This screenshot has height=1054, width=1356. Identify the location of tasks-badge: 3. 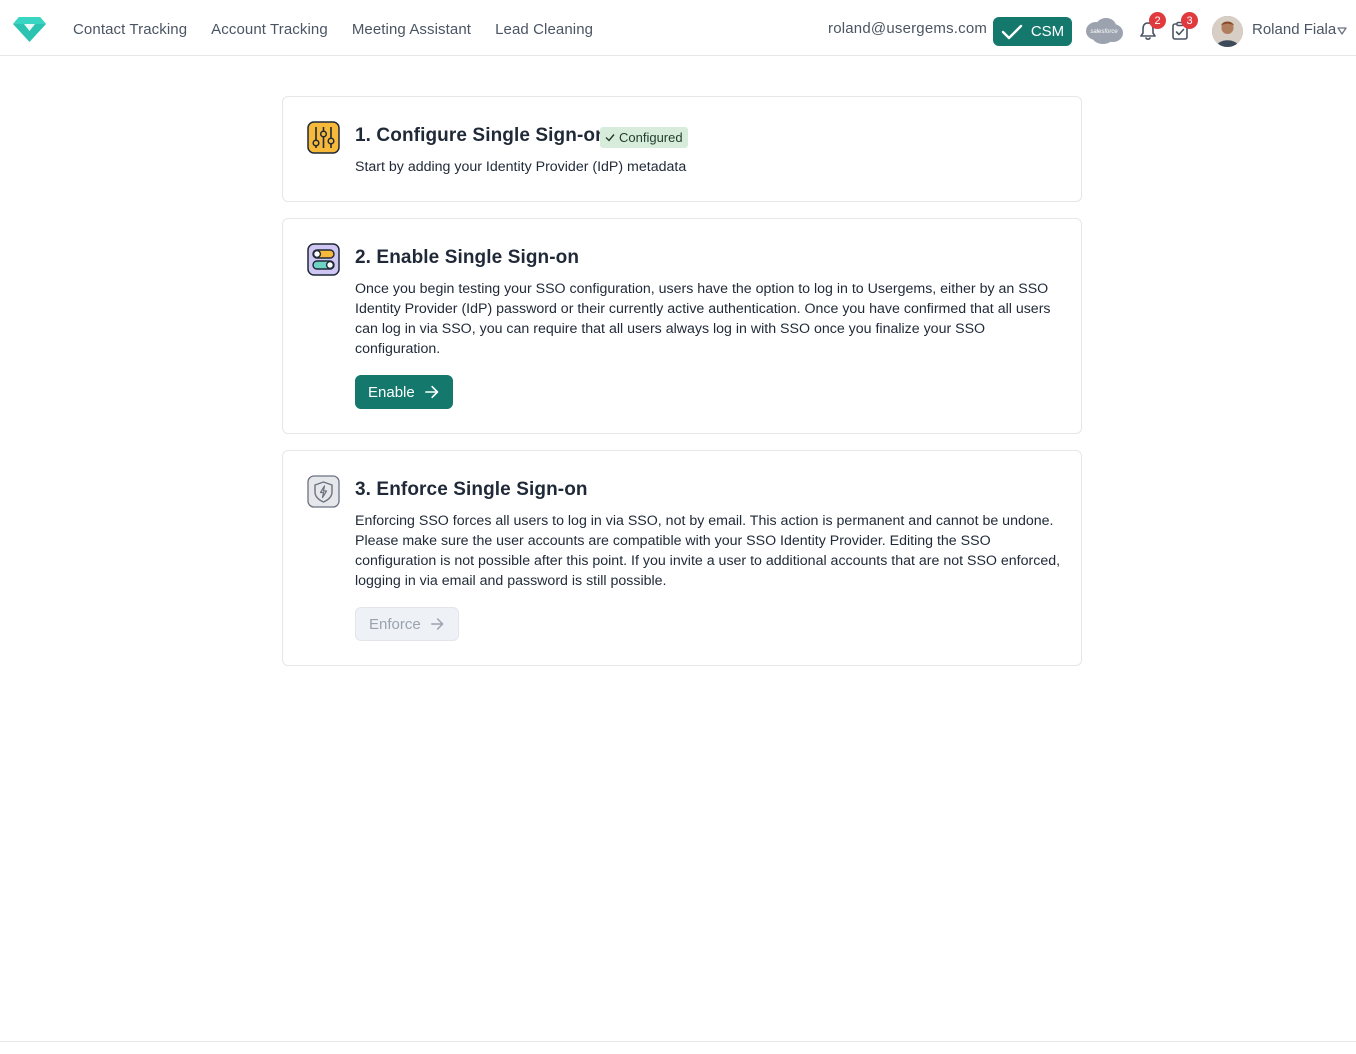
(1189, 20).